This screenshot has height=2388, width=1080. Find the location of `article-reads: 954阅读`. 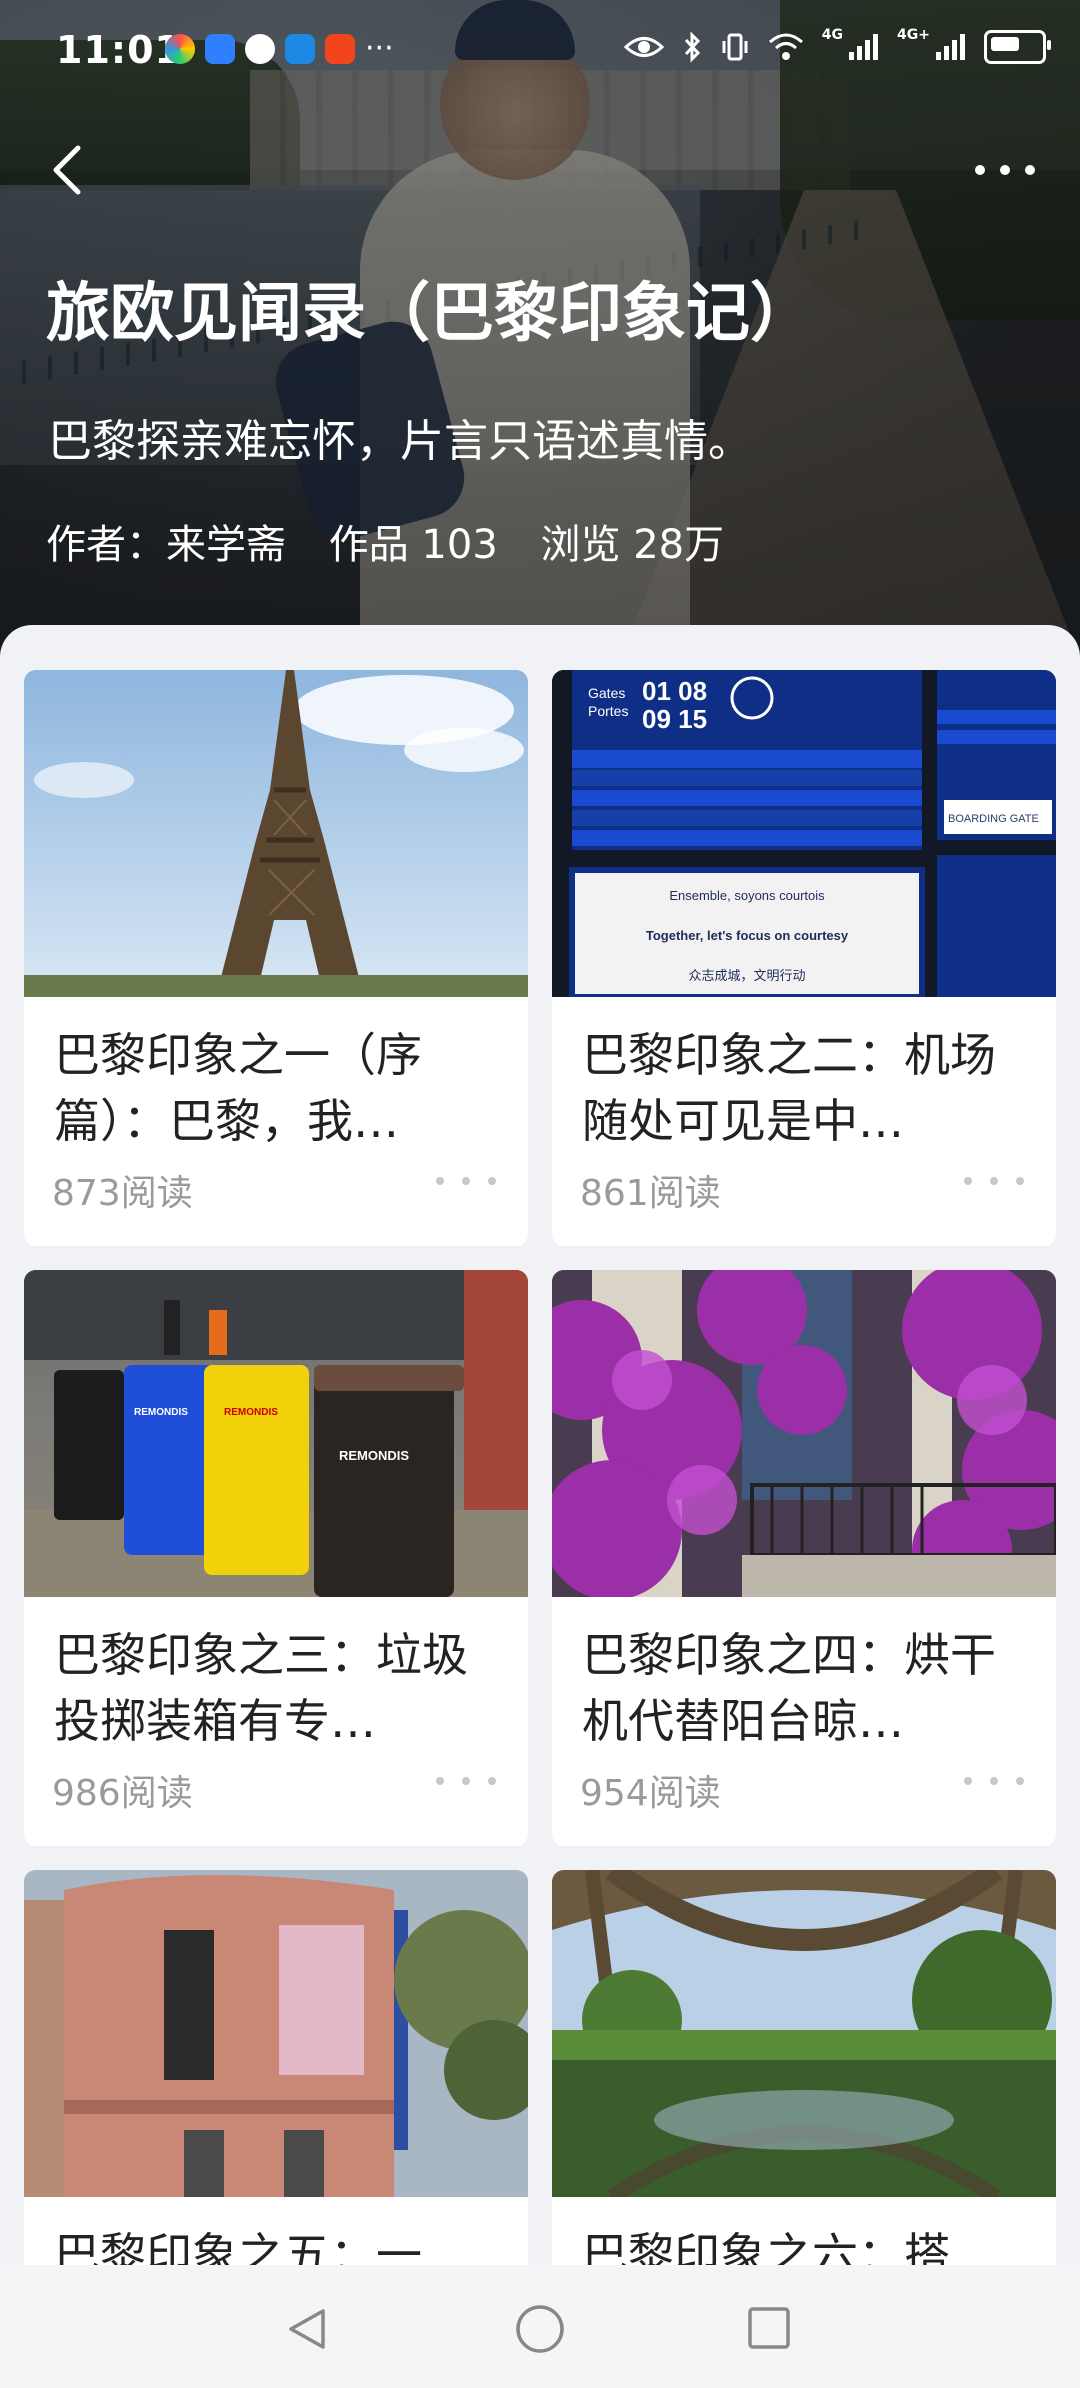

article-reads: 954阅读 is located at coordinates (650, 1793).